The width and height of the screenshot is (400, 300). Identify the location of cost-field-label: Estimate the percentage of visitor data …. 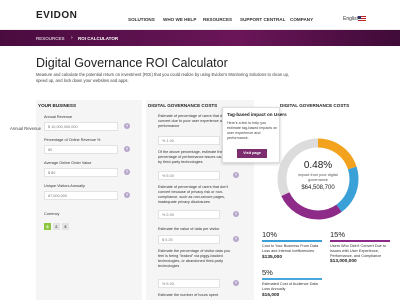
(194, 258).